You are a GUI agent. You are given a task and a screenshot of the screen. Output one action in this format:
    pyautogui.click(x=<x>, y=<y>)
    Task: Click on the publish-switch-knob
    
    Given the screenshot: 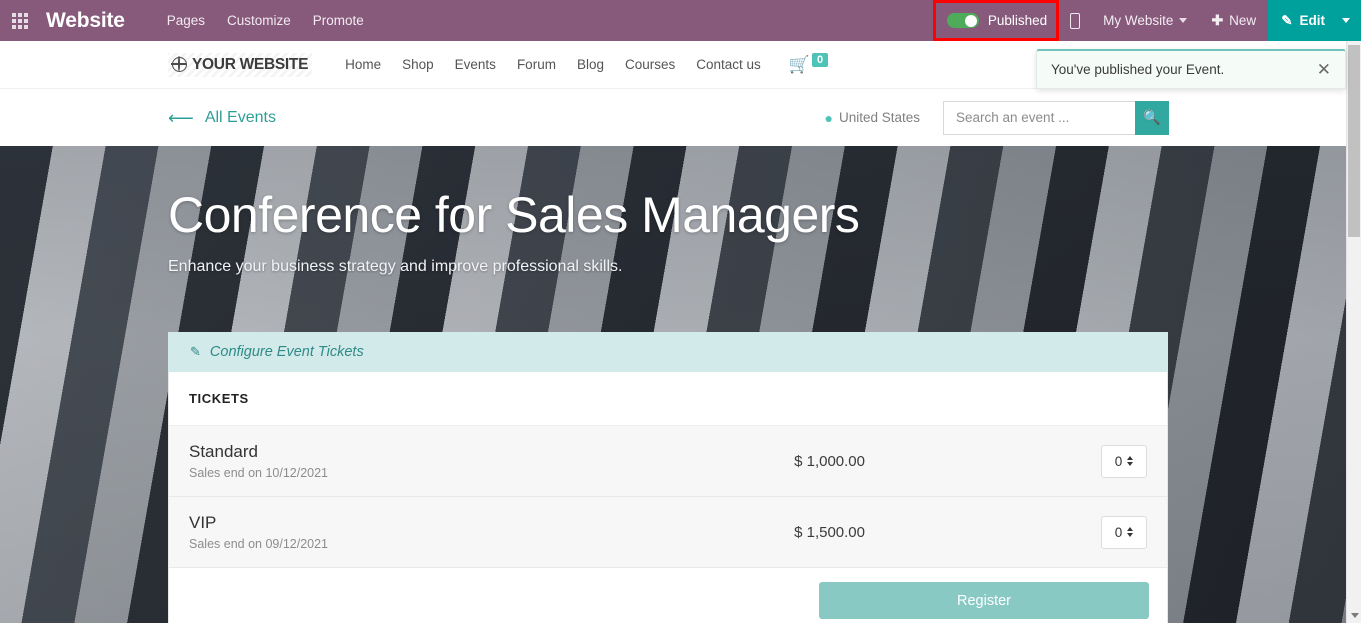 What is the action you would take?
    pyautogui.click(x=971, y=20)
    